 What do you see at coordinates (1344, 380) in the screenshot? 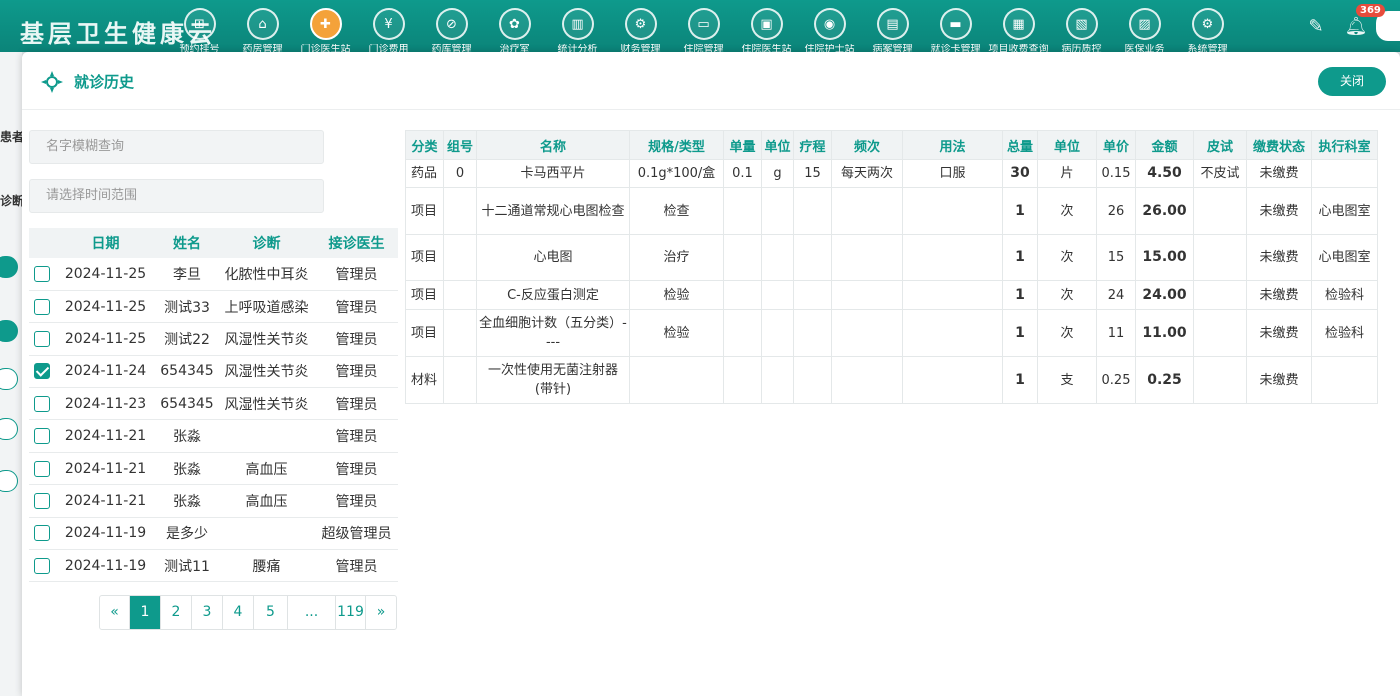
I see `detail-dept` at bounding box center [1344, 380].